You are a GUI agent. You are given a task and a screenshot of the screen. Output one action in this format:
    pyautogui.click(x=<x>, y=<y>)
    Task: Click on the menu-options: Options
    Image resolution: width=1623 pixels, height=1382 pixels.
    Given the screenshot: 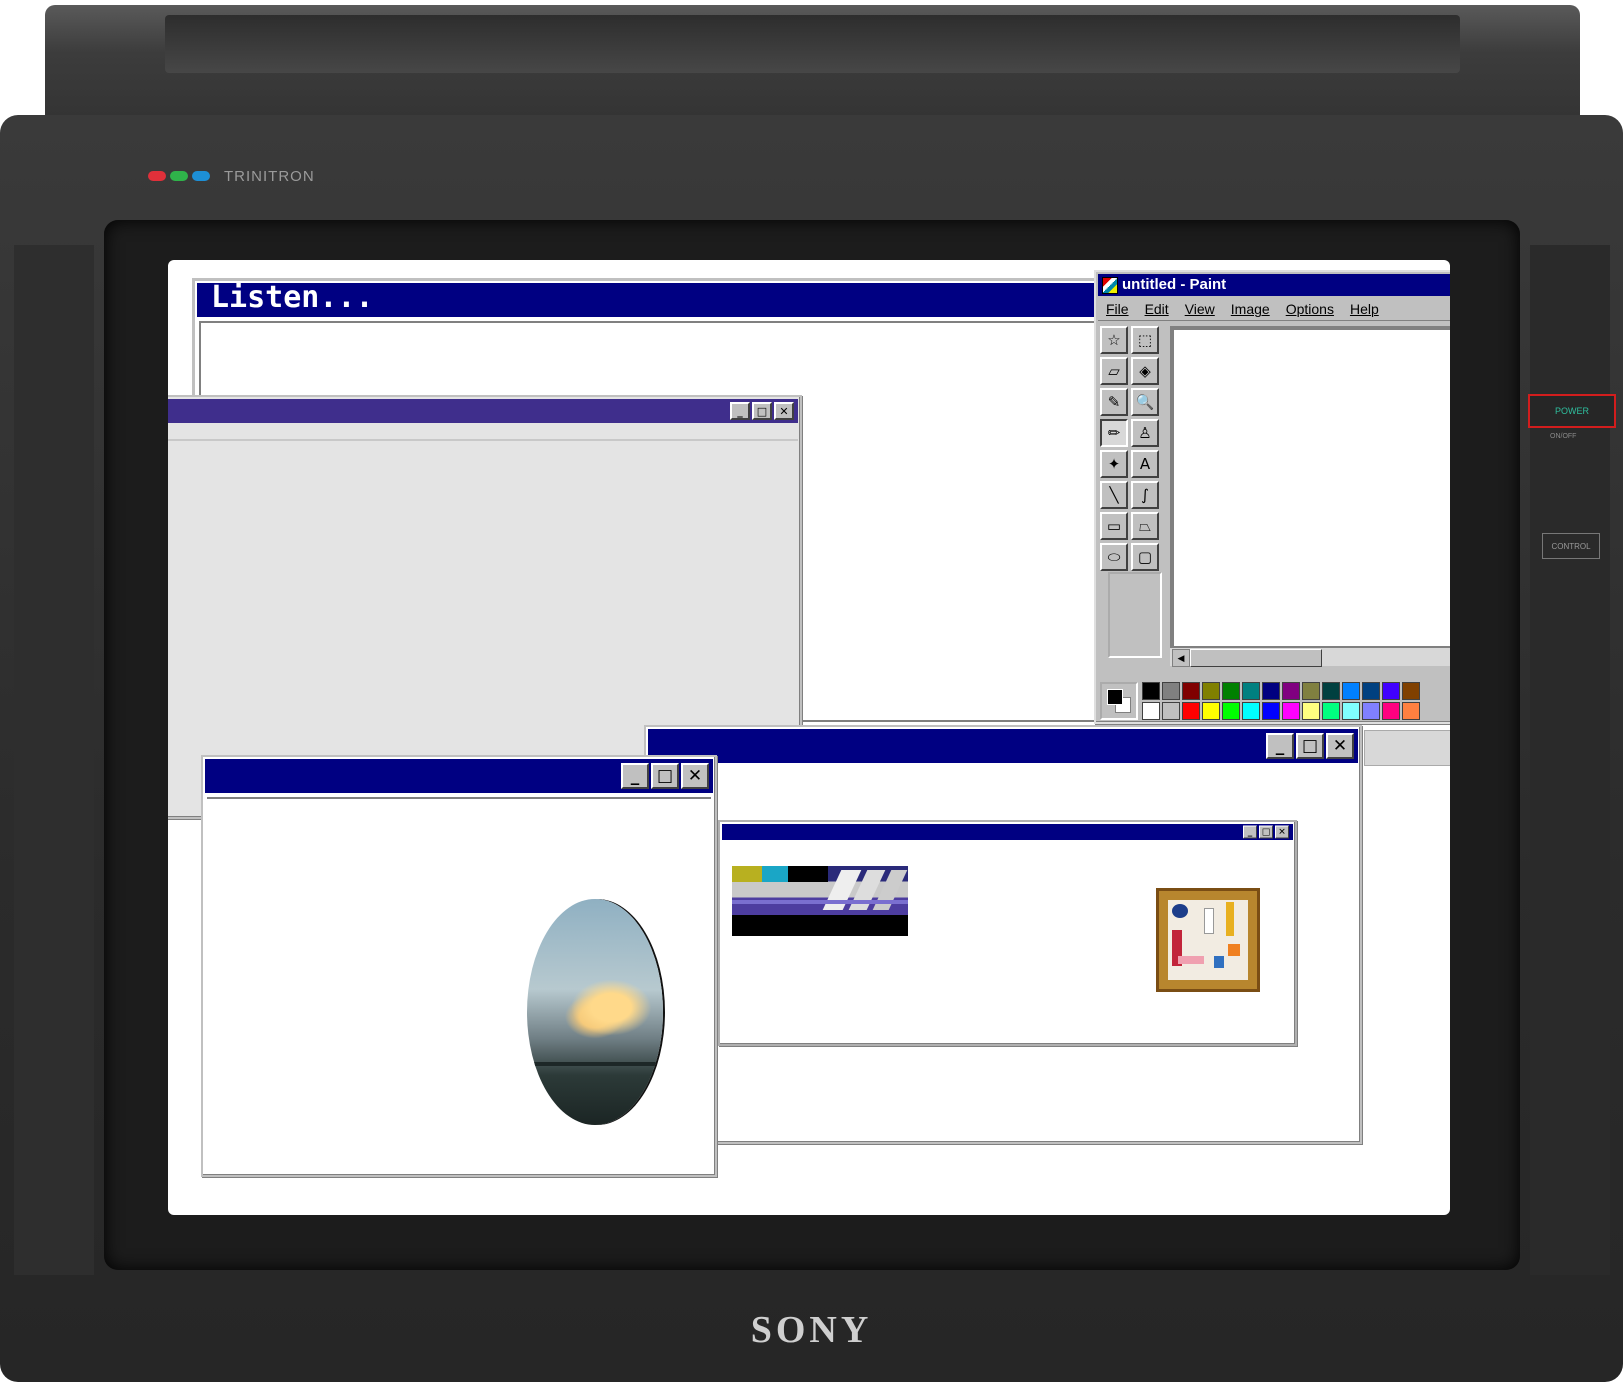 What is the action you would take?
    pyautogui.click(x=1310, y=309)
    